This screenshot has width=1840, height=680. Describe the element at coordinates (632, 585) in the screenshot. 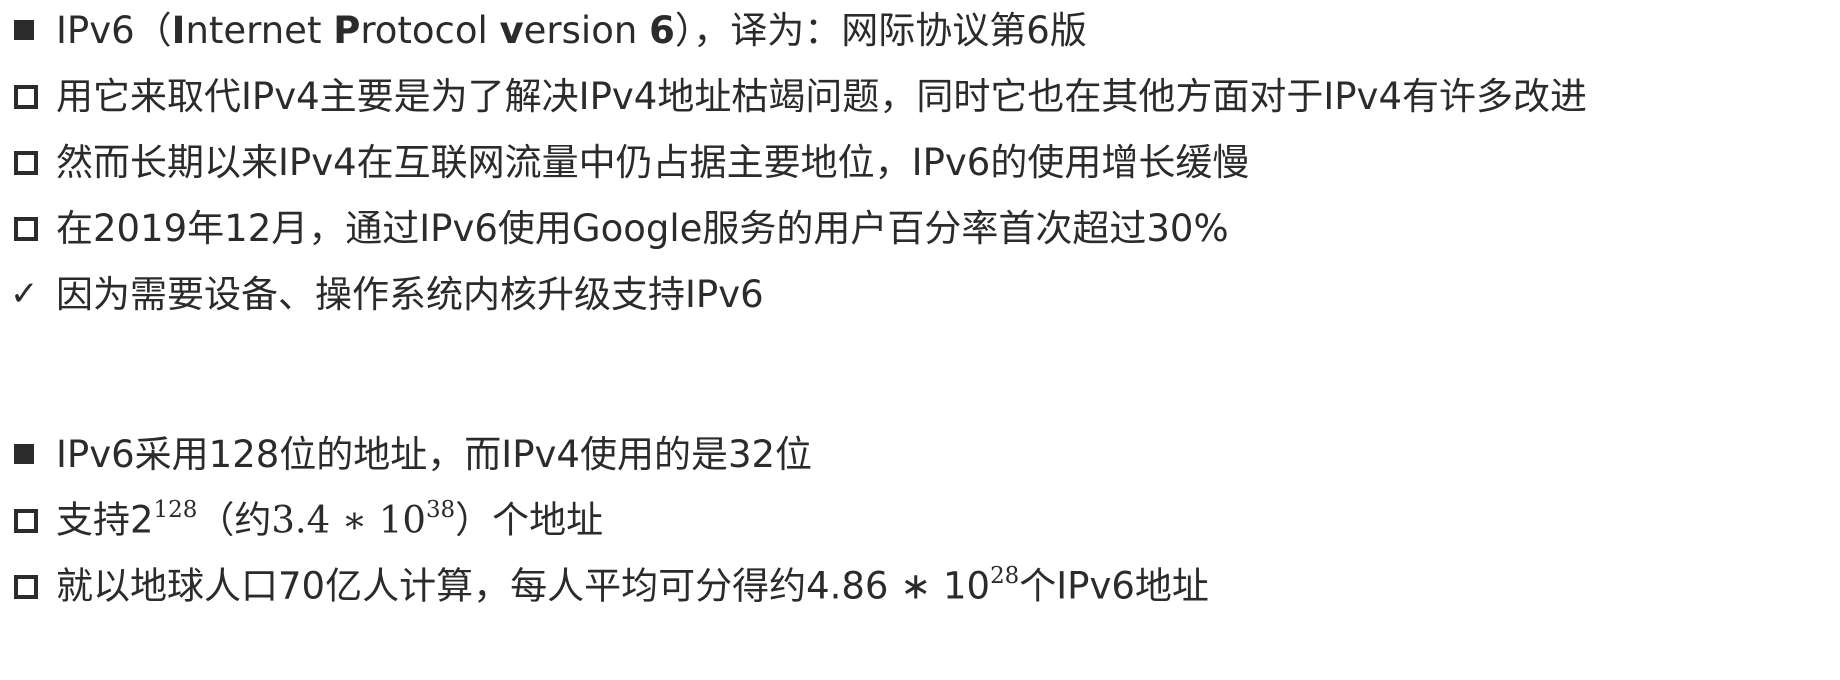

I see `list-item-text: 就以地球人口70亿人计算，每人平均可分得约4.86 ∗ 1028个IPv6地址` at that location.